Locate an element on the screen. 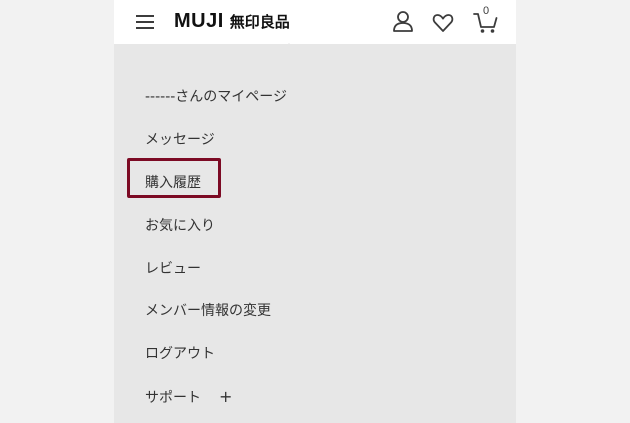 The image size is (630, 423). logo-text-en: MUJI is located at coordinates (199, 21).